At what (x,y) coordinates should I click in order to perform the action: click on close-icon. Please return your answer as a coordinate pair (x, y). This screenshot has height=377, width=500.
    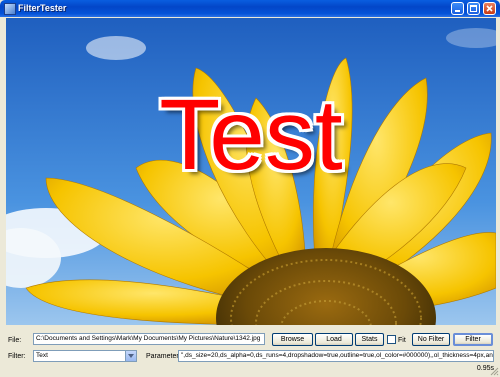
    Looking at the image, I should click on (489, 8).